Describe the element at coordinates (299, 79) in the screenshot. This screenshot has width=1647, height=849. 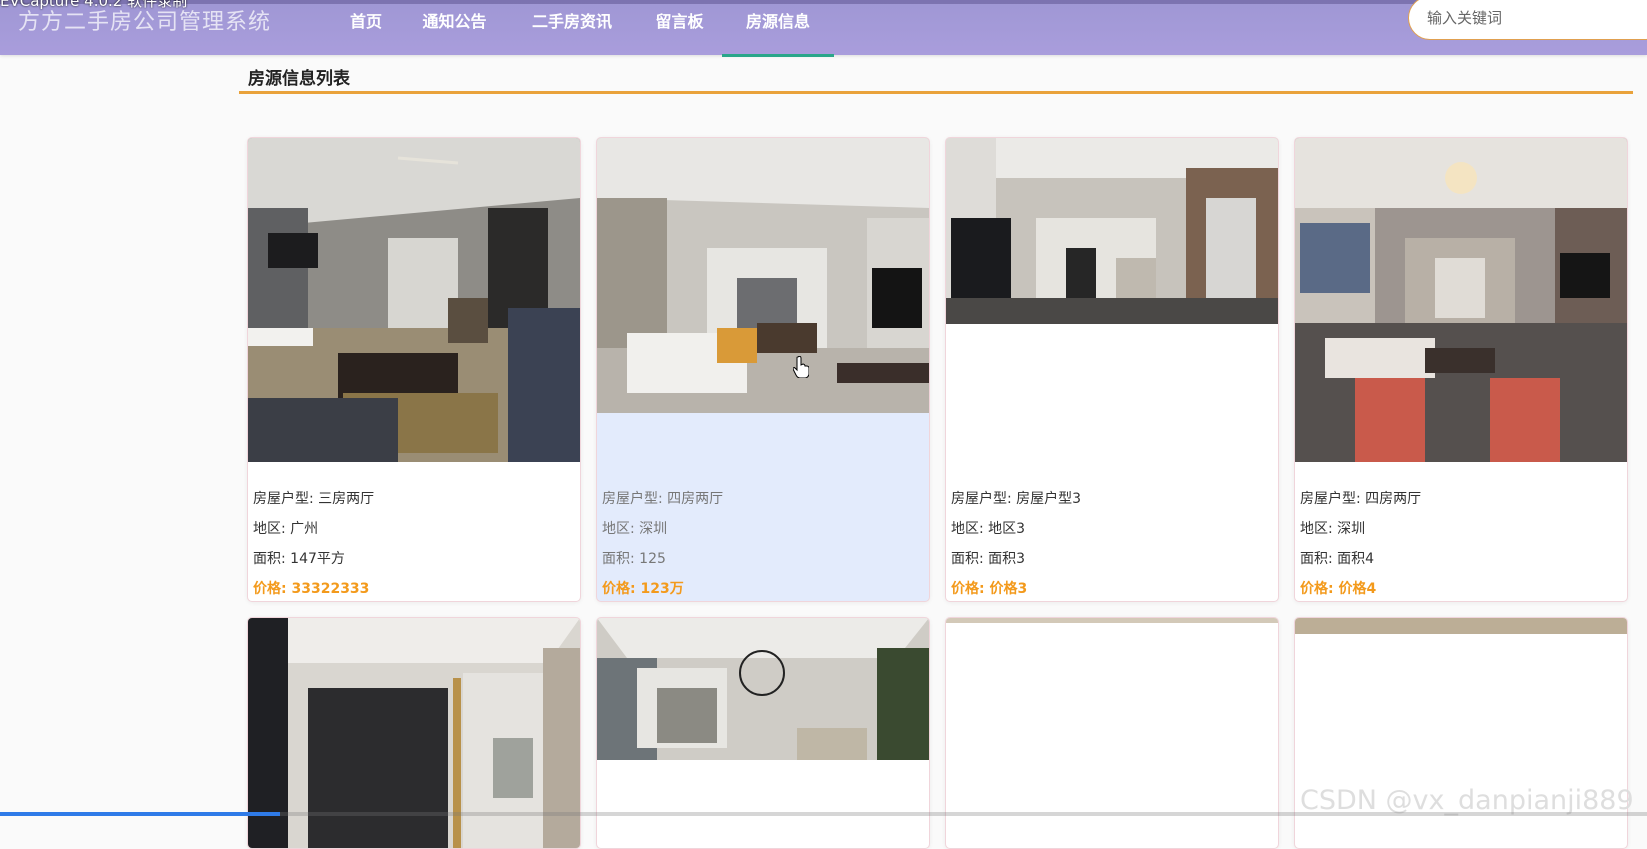
I see `section-title: 房源信息列表` at that location.